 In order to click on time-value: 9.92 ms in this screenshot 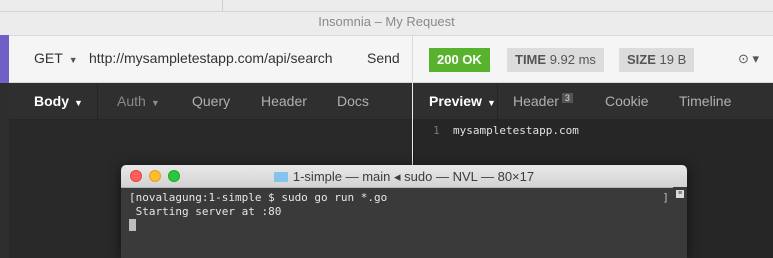, I will do `click(572, 59)`.